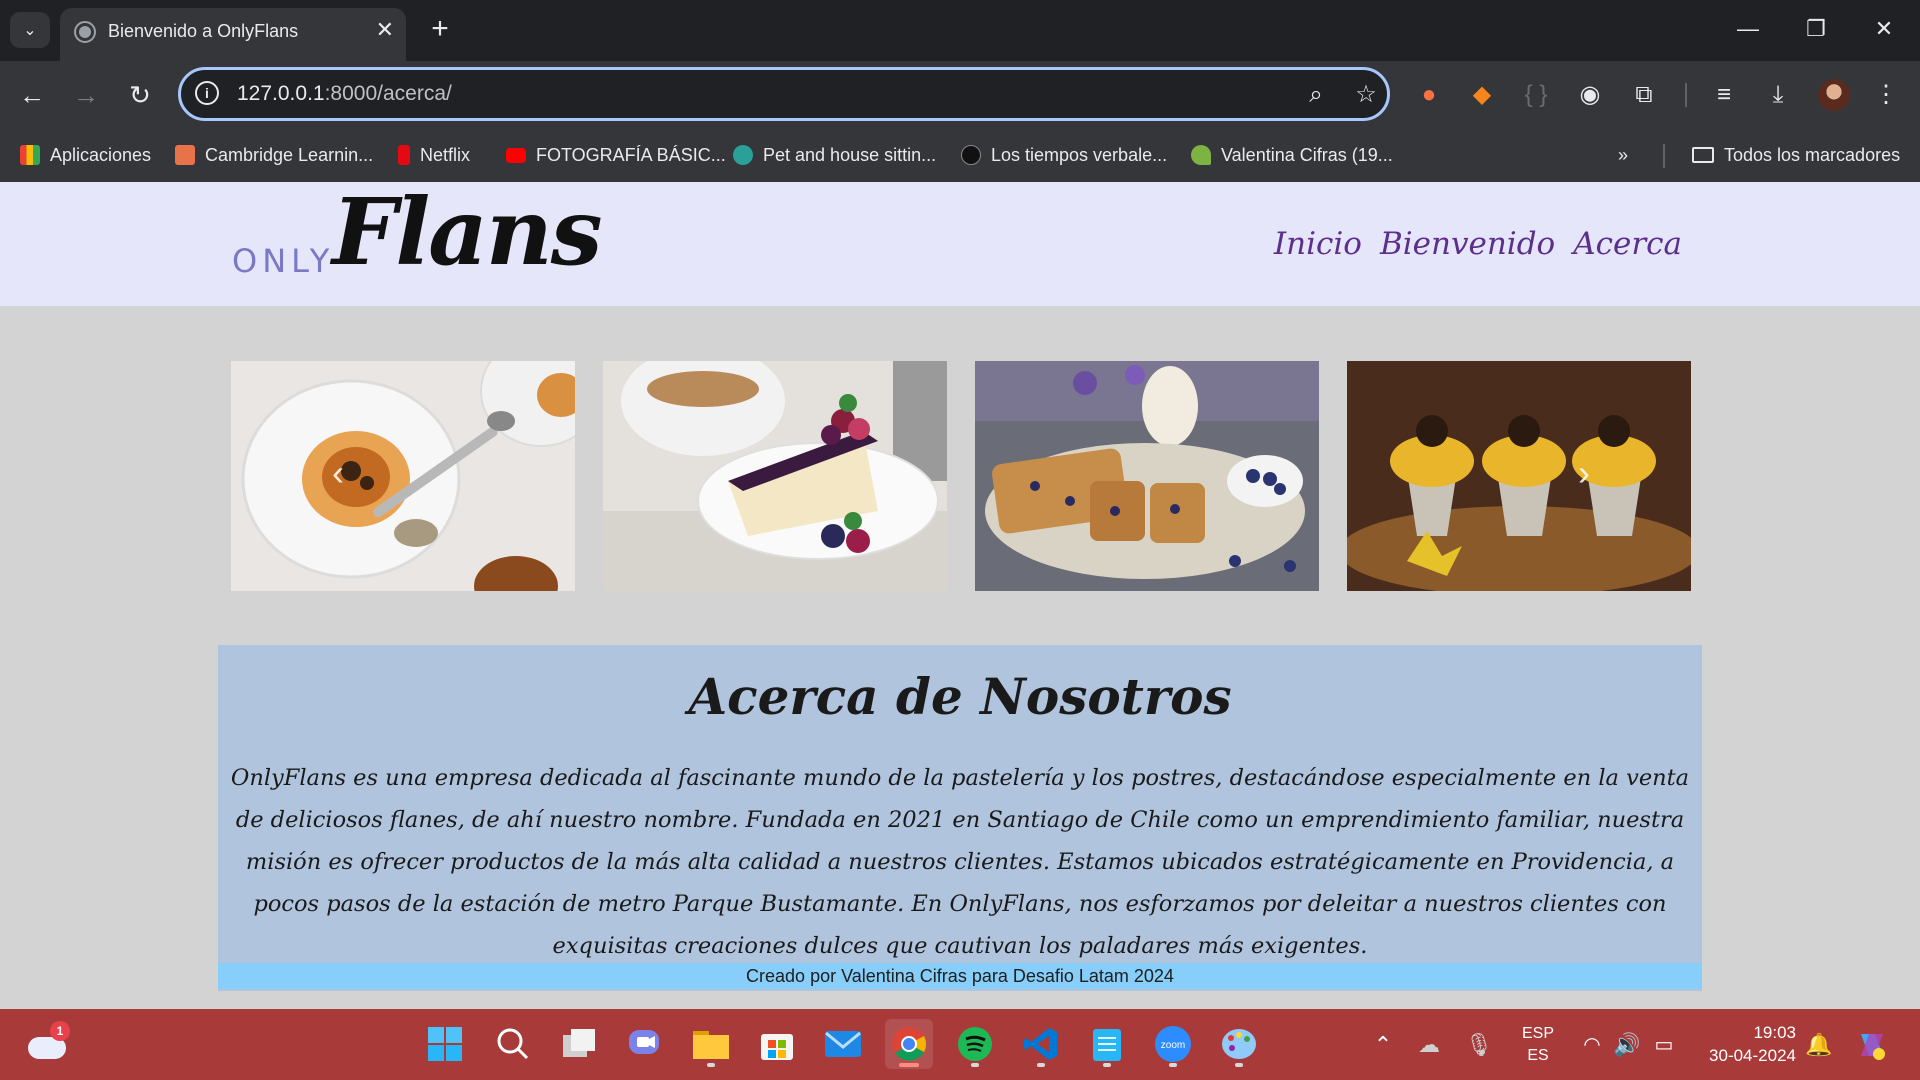 Image resolution: width=1920 pixels, height=1080 pixels. I want to click on back-button: ←, so click(32, 95).